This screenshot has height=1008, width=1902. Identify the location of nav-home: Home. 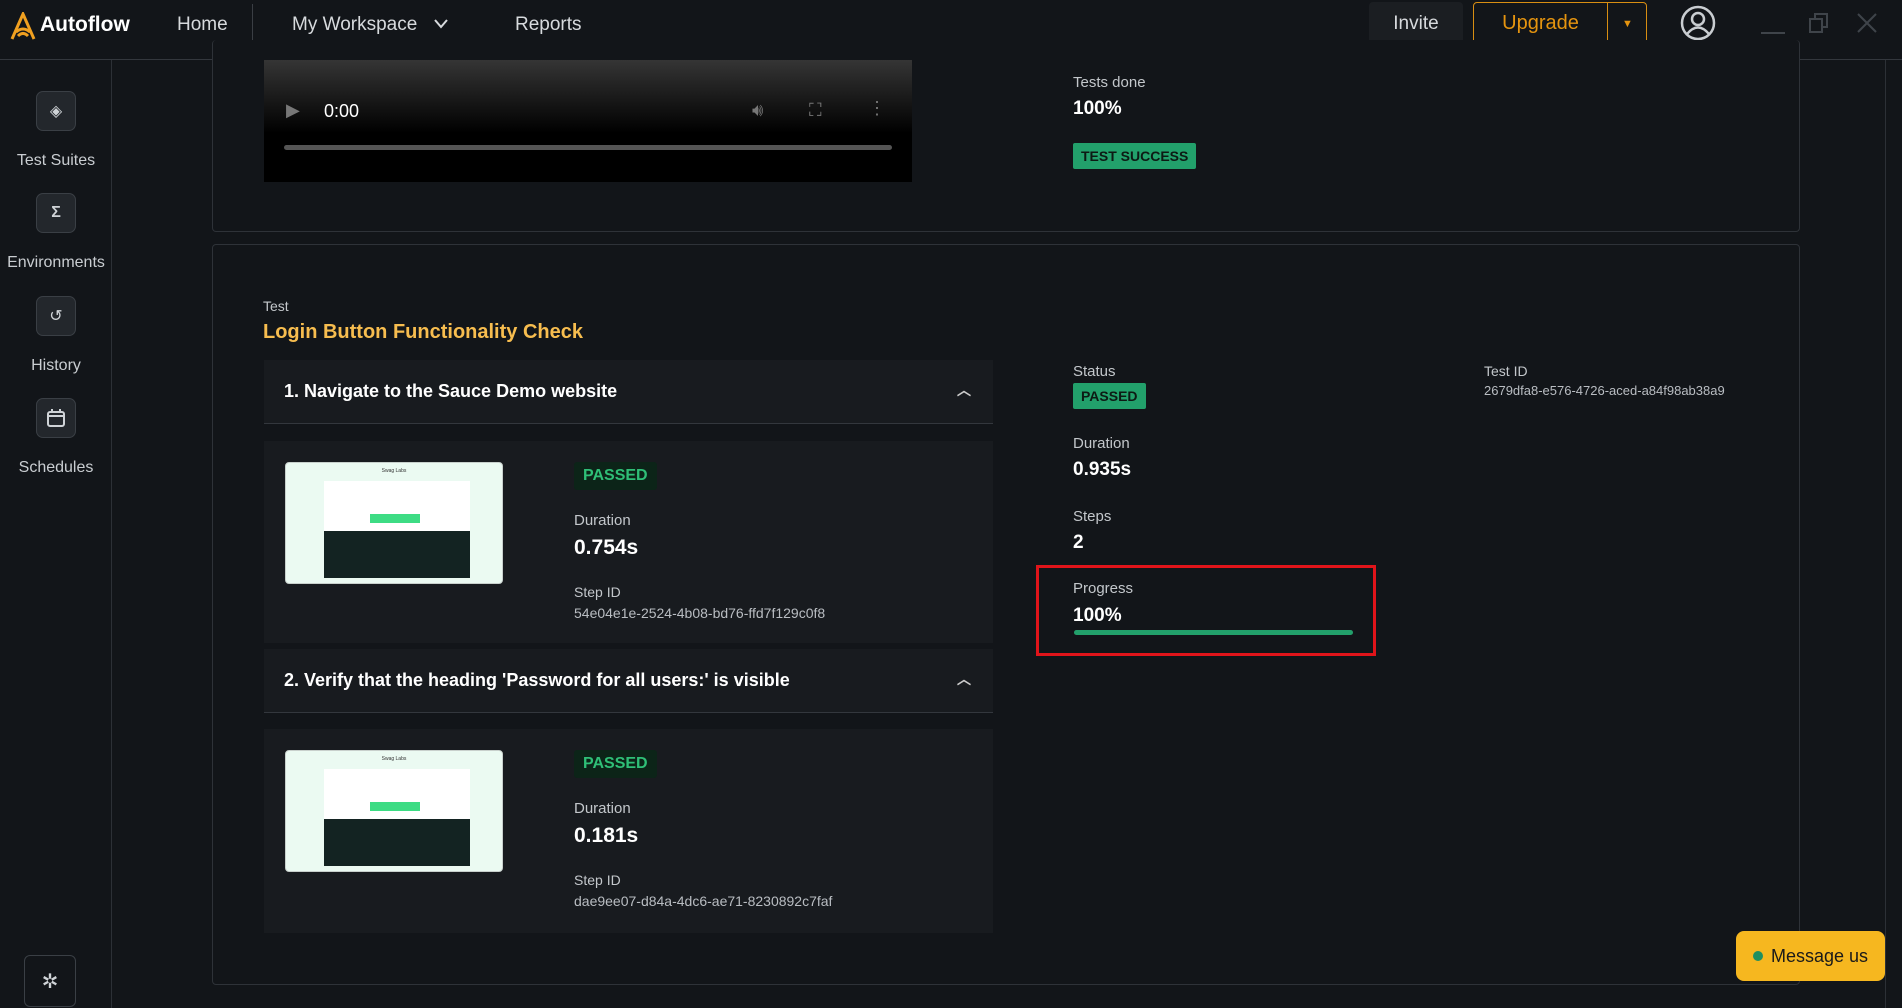
(202, 25).